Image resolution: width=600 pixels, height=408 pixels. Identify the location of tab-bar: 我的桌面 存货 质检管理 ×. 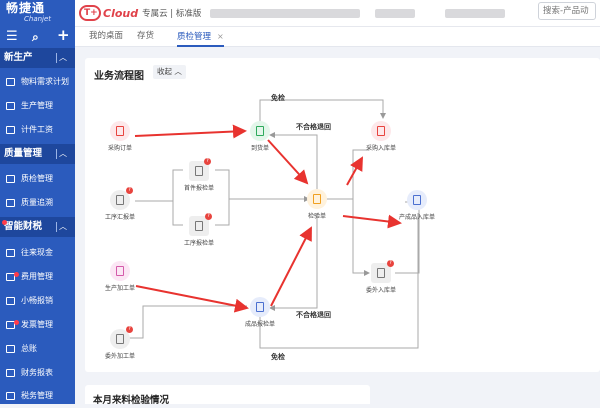
(337, 37).